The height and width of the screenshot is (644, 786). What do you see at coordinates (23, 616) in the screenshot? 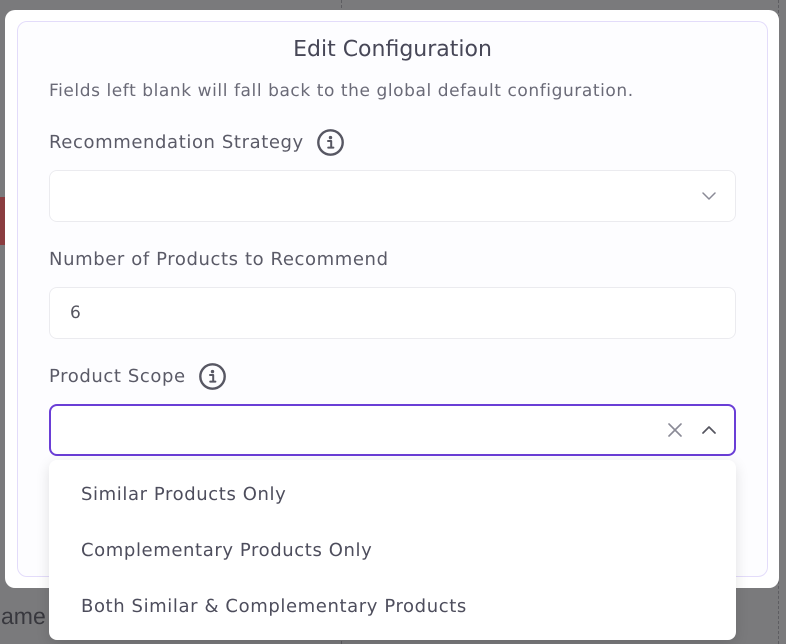
I see `background-text: ame` at bounding box center [23, 616].